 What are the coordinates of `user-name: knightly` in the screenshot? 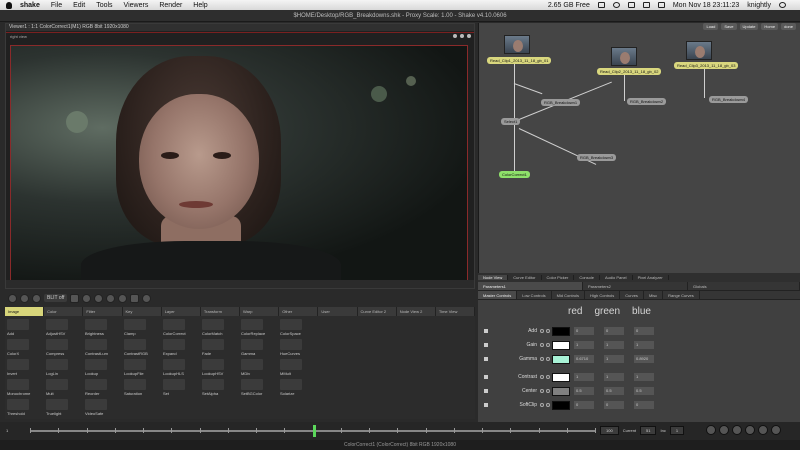 It's located at (759, 5).